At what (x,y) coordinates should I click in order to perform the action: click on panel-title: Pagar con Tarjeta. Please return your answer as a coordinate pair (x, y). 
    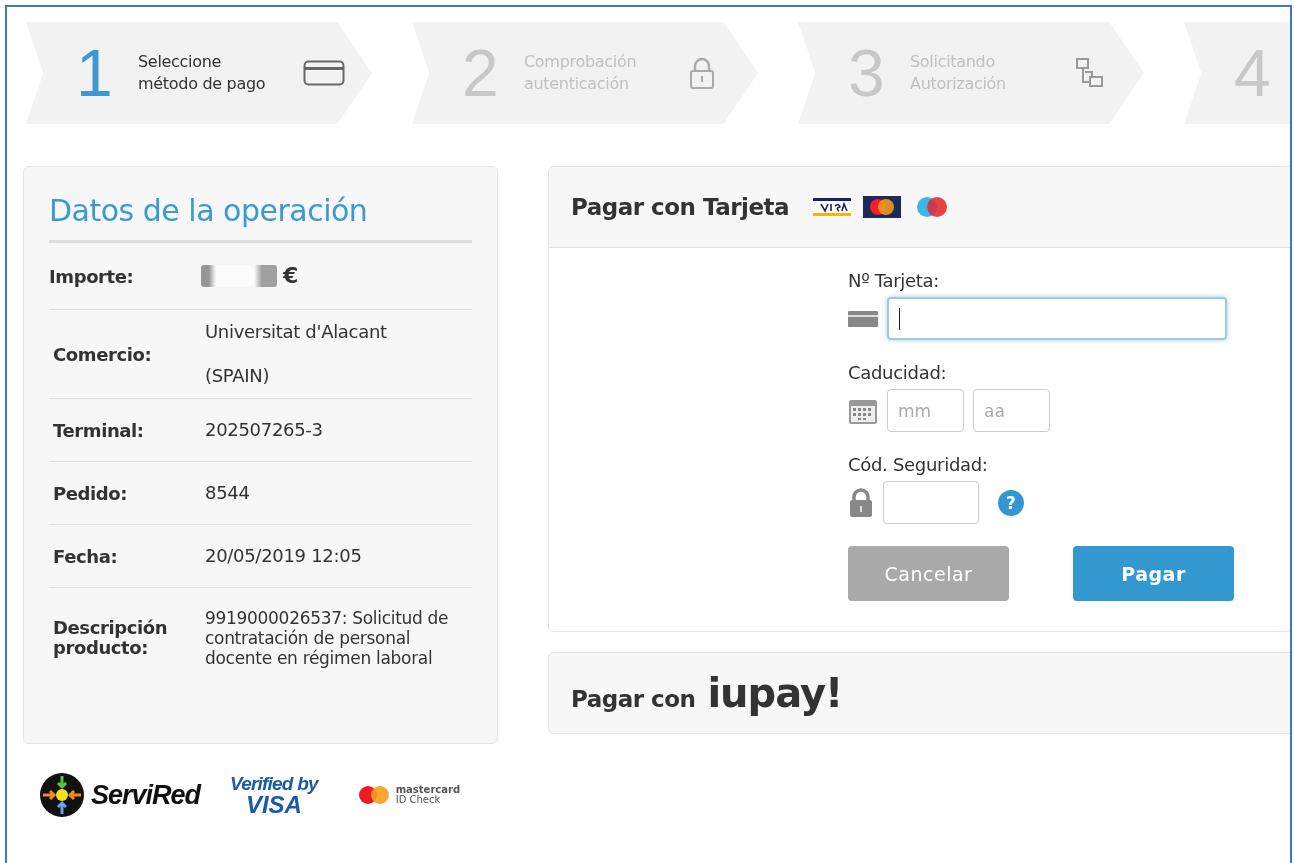
    Looking at the image, I should click on (680, 207).